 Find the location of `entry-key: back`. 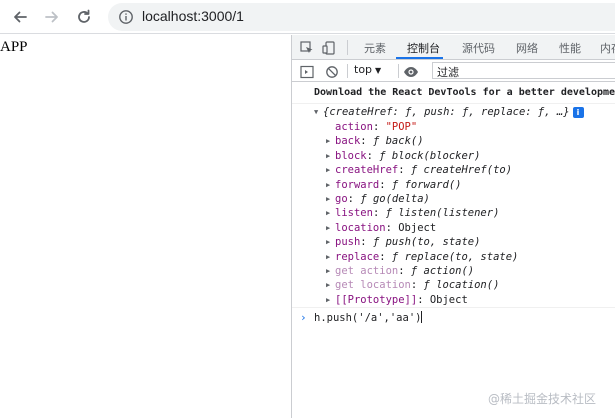

entry-key: back is located at coordinates (348, 141).